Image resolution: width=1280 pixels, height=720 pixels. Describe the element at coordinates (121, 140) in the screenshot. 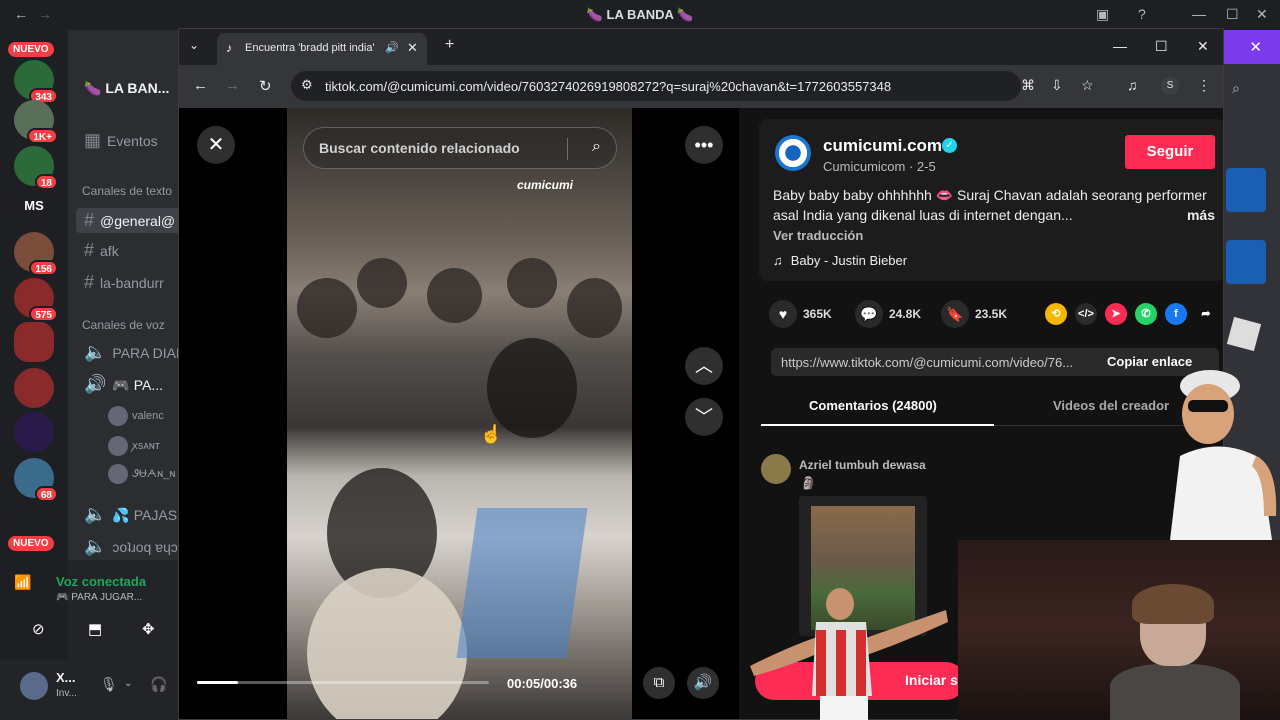

I see `events-item: ▦ Eventos` at that location.